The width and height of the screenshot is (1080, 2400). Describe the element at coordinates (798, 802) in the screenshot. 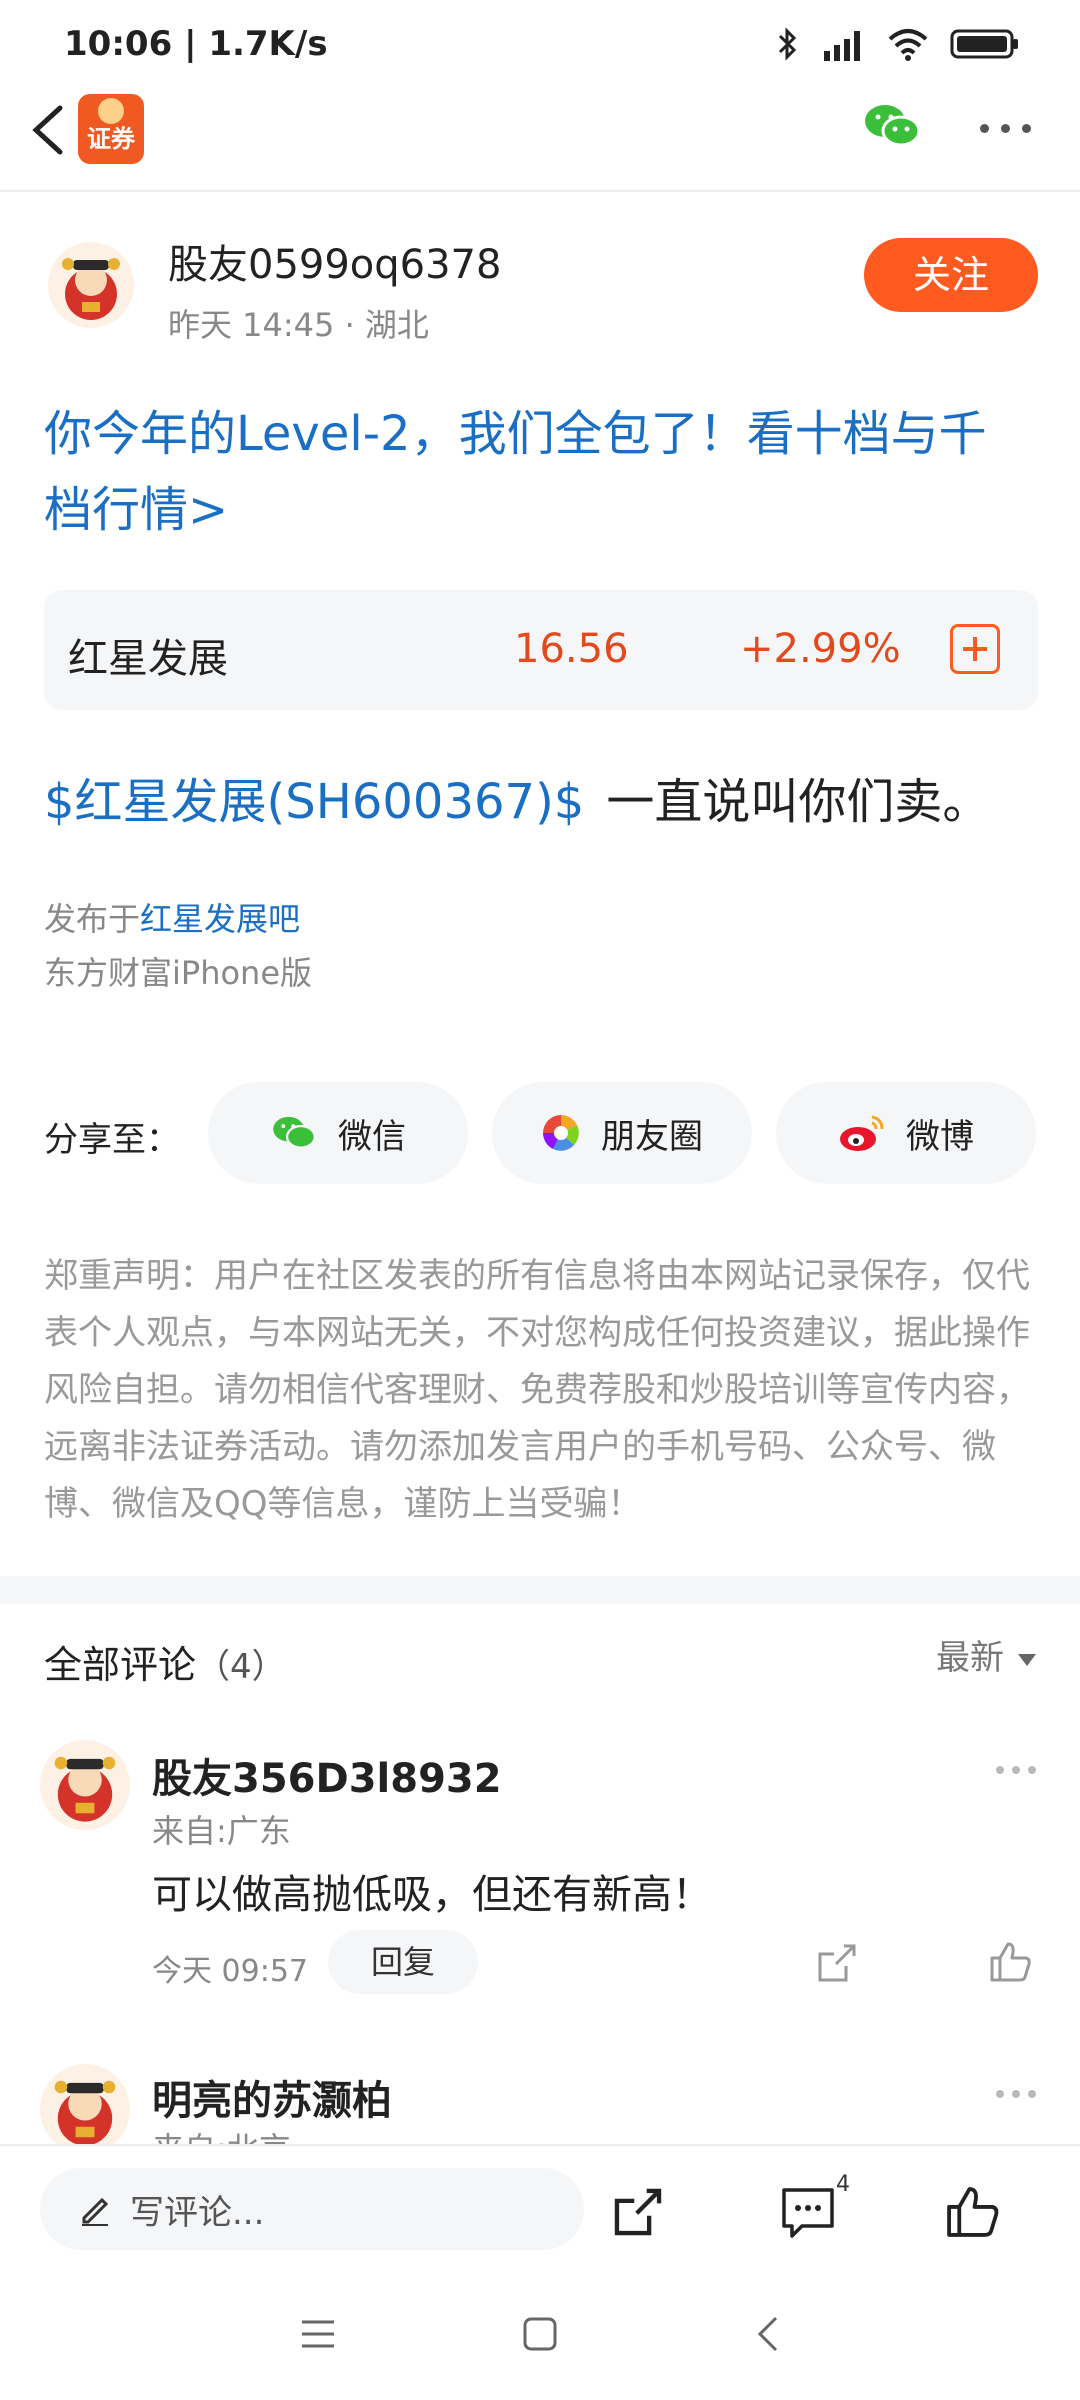

I see `post-text: 一直说叫你们卖。` at that location.